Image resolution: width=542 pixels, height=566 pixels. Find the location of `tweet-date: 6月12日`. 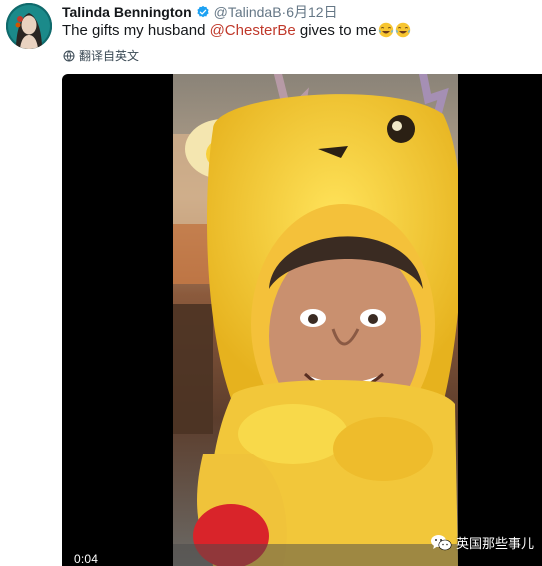

tweet-date: 6月12日 is located at coordinates (311, 12).